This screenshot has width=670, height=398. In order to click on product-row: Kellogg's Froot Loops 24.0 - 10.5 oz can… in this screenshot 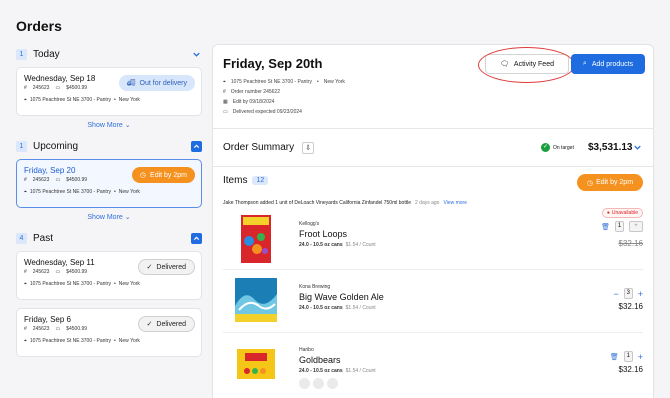, I will do `click(433, 238)`.